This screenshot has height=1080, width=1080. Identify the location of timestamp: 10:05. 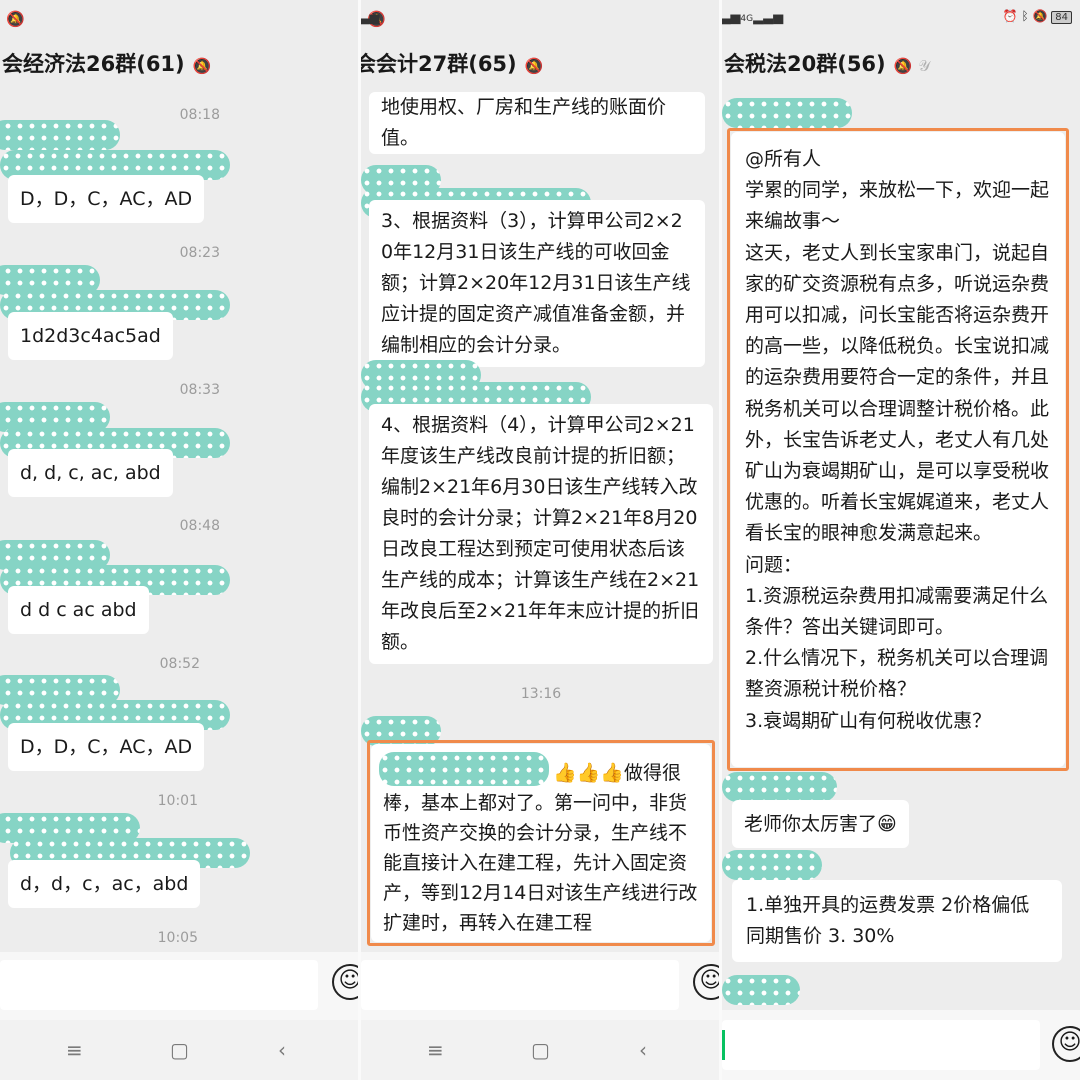
(177, 938).